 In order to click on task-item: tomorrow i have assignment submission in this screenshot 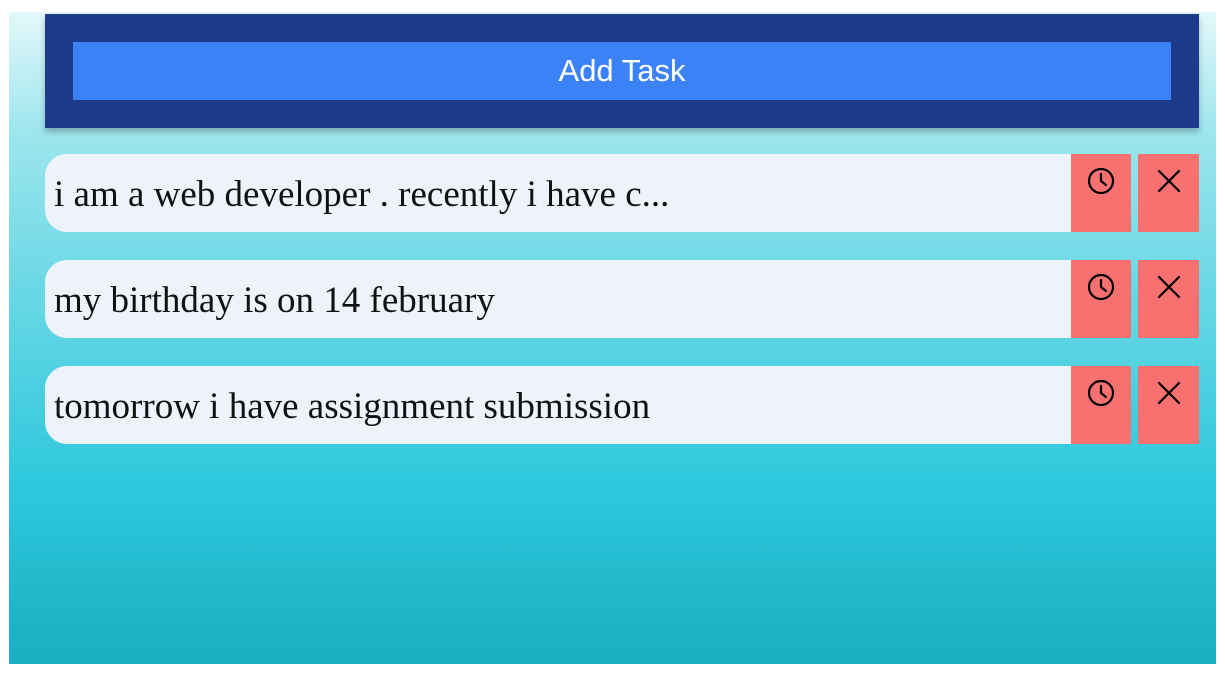, I will do `click(622, 405)`.